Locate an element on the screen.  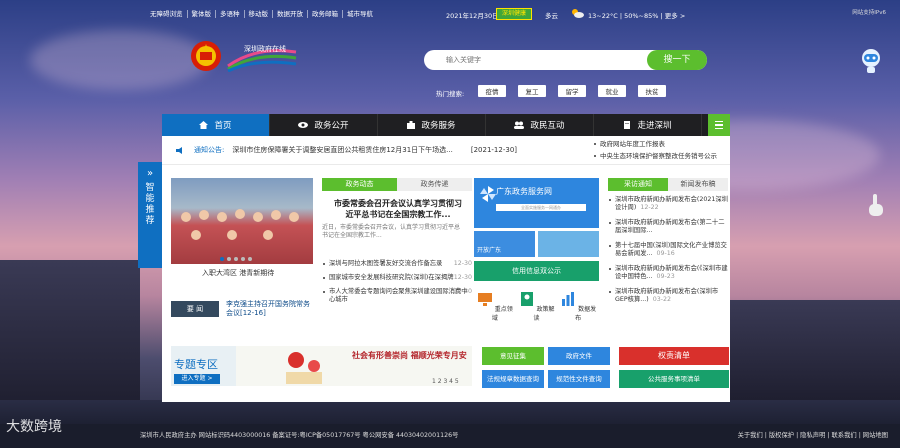
tab-interaction: 政民互动 is located at coordinates (540, 125).